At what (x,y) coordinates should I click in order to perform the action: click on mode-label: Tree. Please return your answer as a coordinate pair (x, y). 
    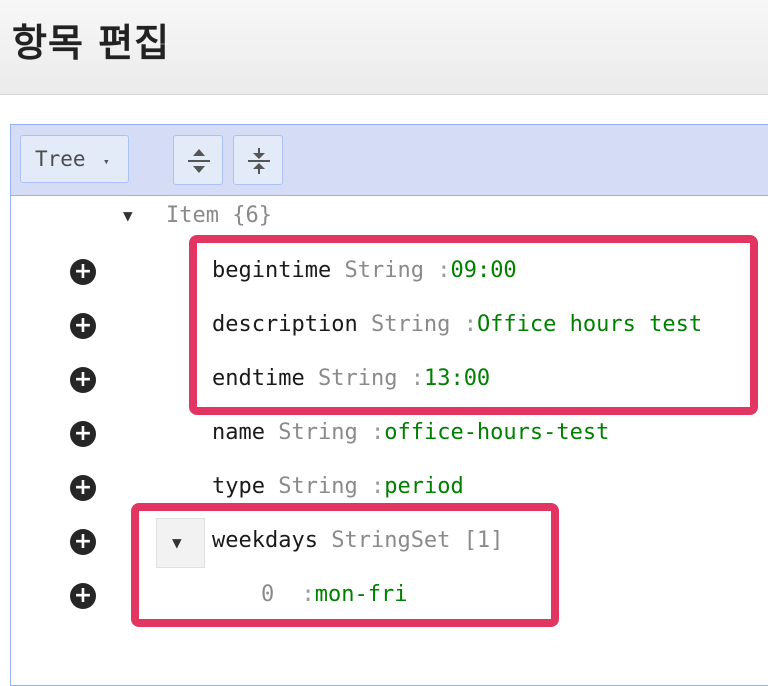
    Looking at the image, I should click on (60, 159).